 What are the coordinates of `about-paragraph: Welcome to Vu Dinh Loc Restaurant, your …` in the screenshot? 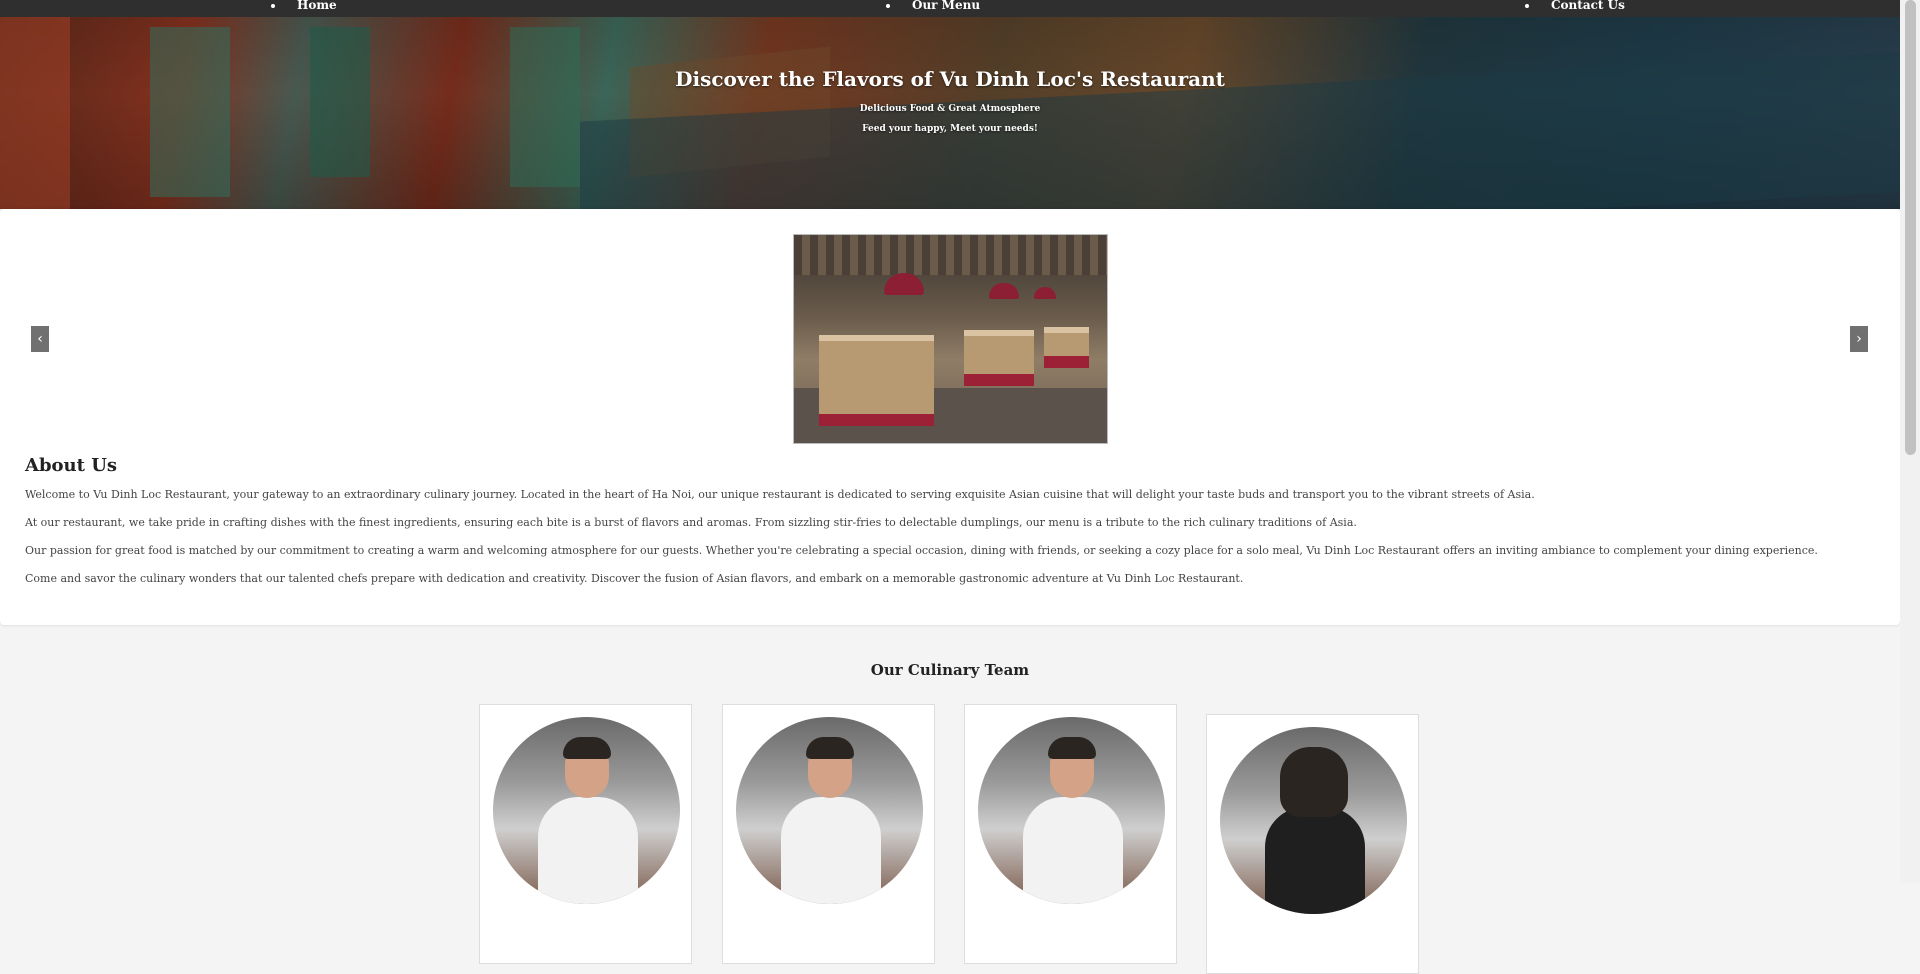 It's located at (780, 494).